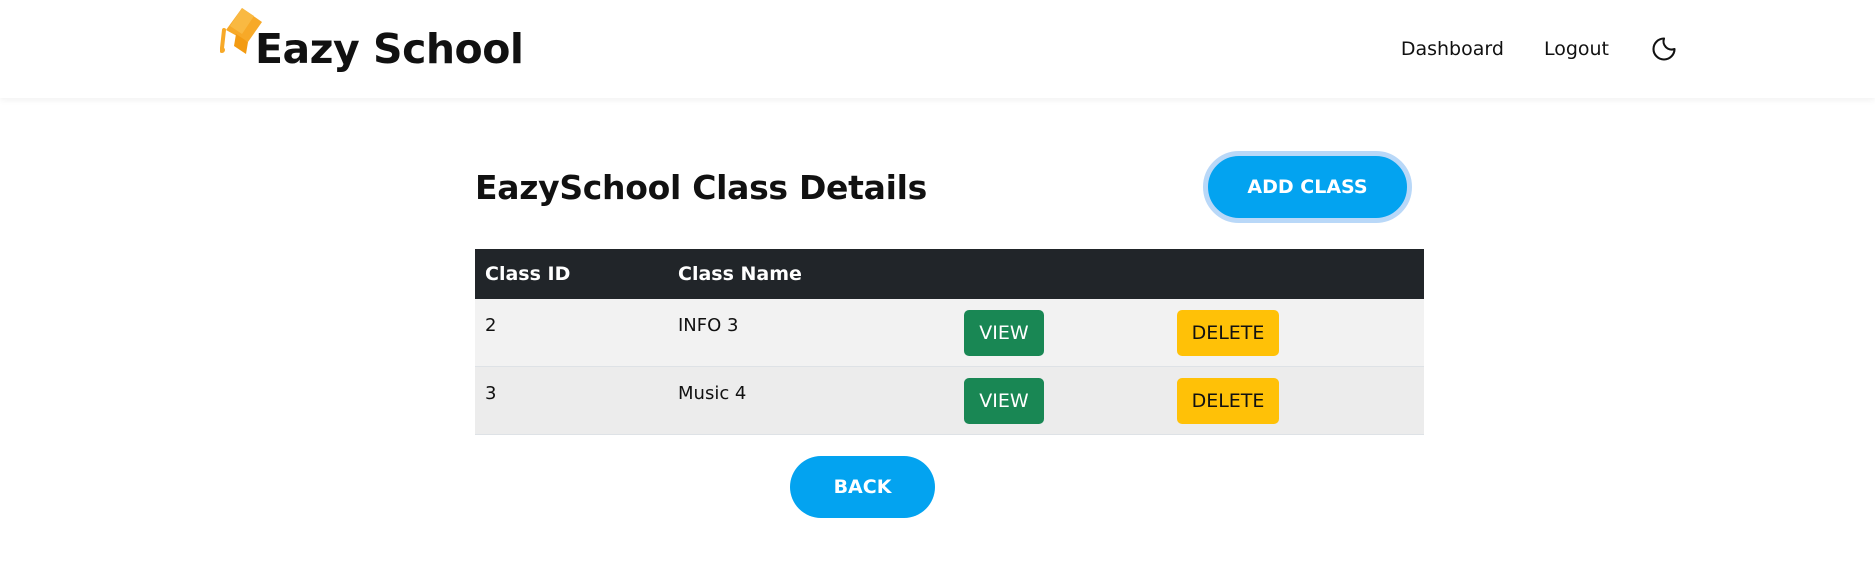 Image resolution: width=1875 pixels, height=562 pixels. I want to click on brand-name: Eazy School, so click(389, 49).